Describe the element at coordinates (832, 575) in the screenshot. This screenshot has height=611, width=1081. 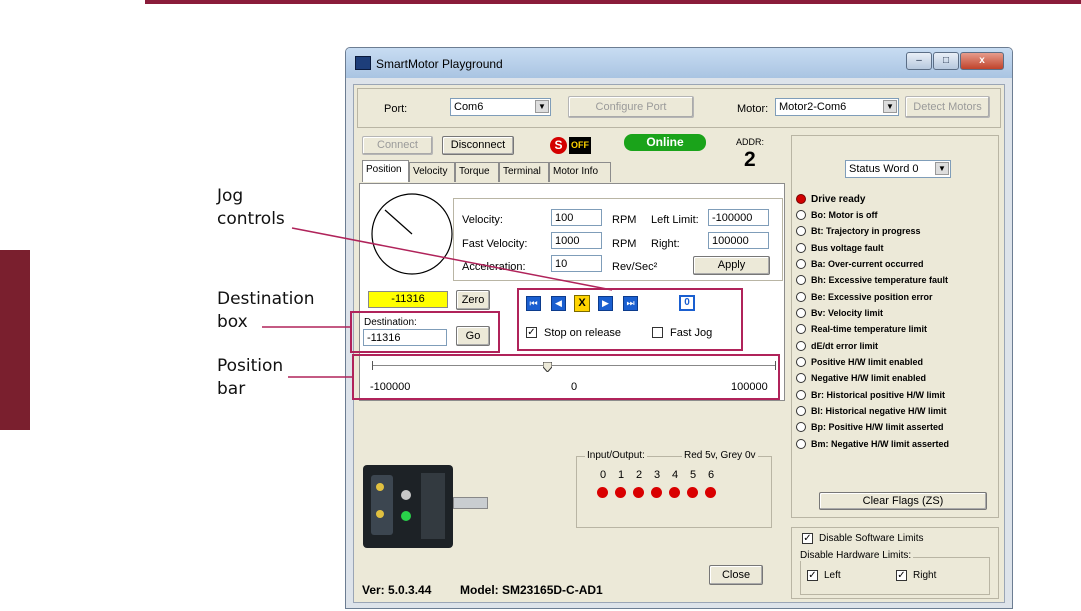
I see `hardware-left-label: Left` at that location.